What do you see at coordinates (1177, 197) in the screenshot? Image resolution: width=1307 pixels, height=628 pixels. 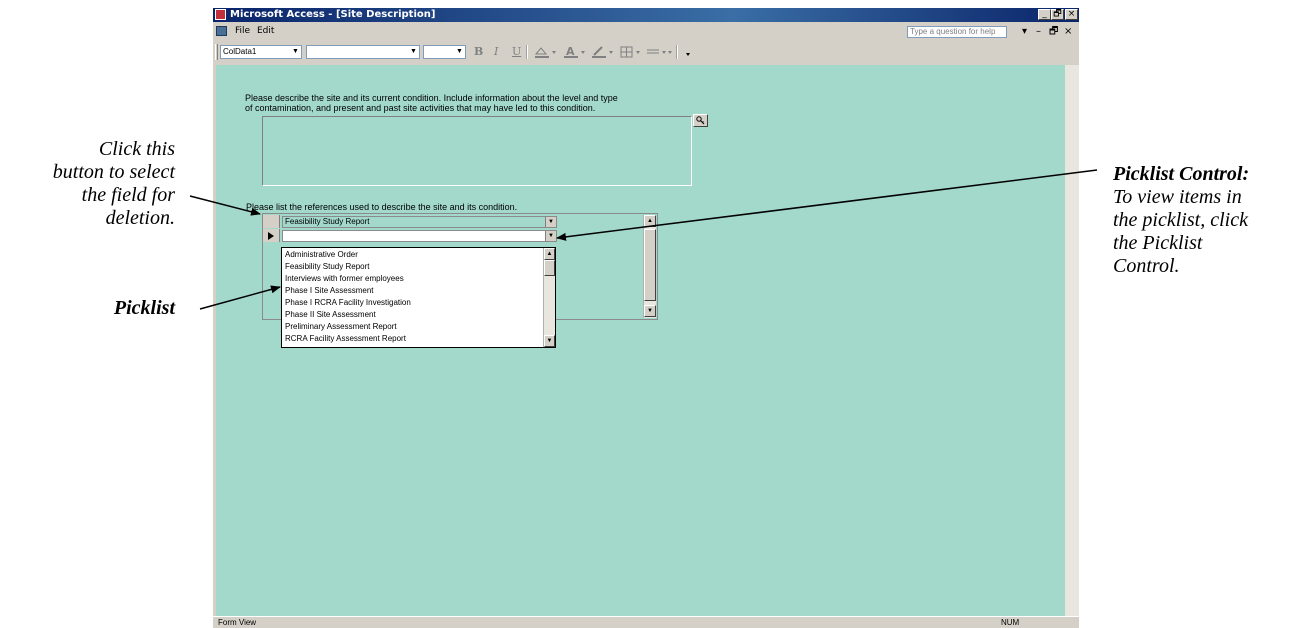 I see `callout-line: To view items in` at bounding box center [1177, 197].